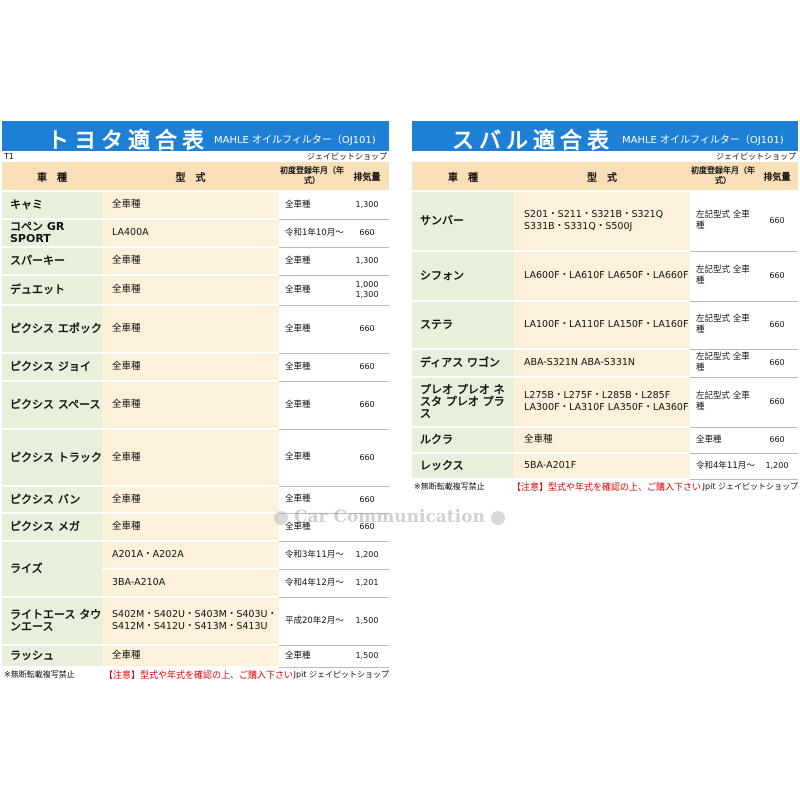 This screenshot has width=800, height=800. What do you see at coordinates (312, 233) in the screenshot?
I see `model-year: 令和1年10月～` at bounding box center [312, 233].